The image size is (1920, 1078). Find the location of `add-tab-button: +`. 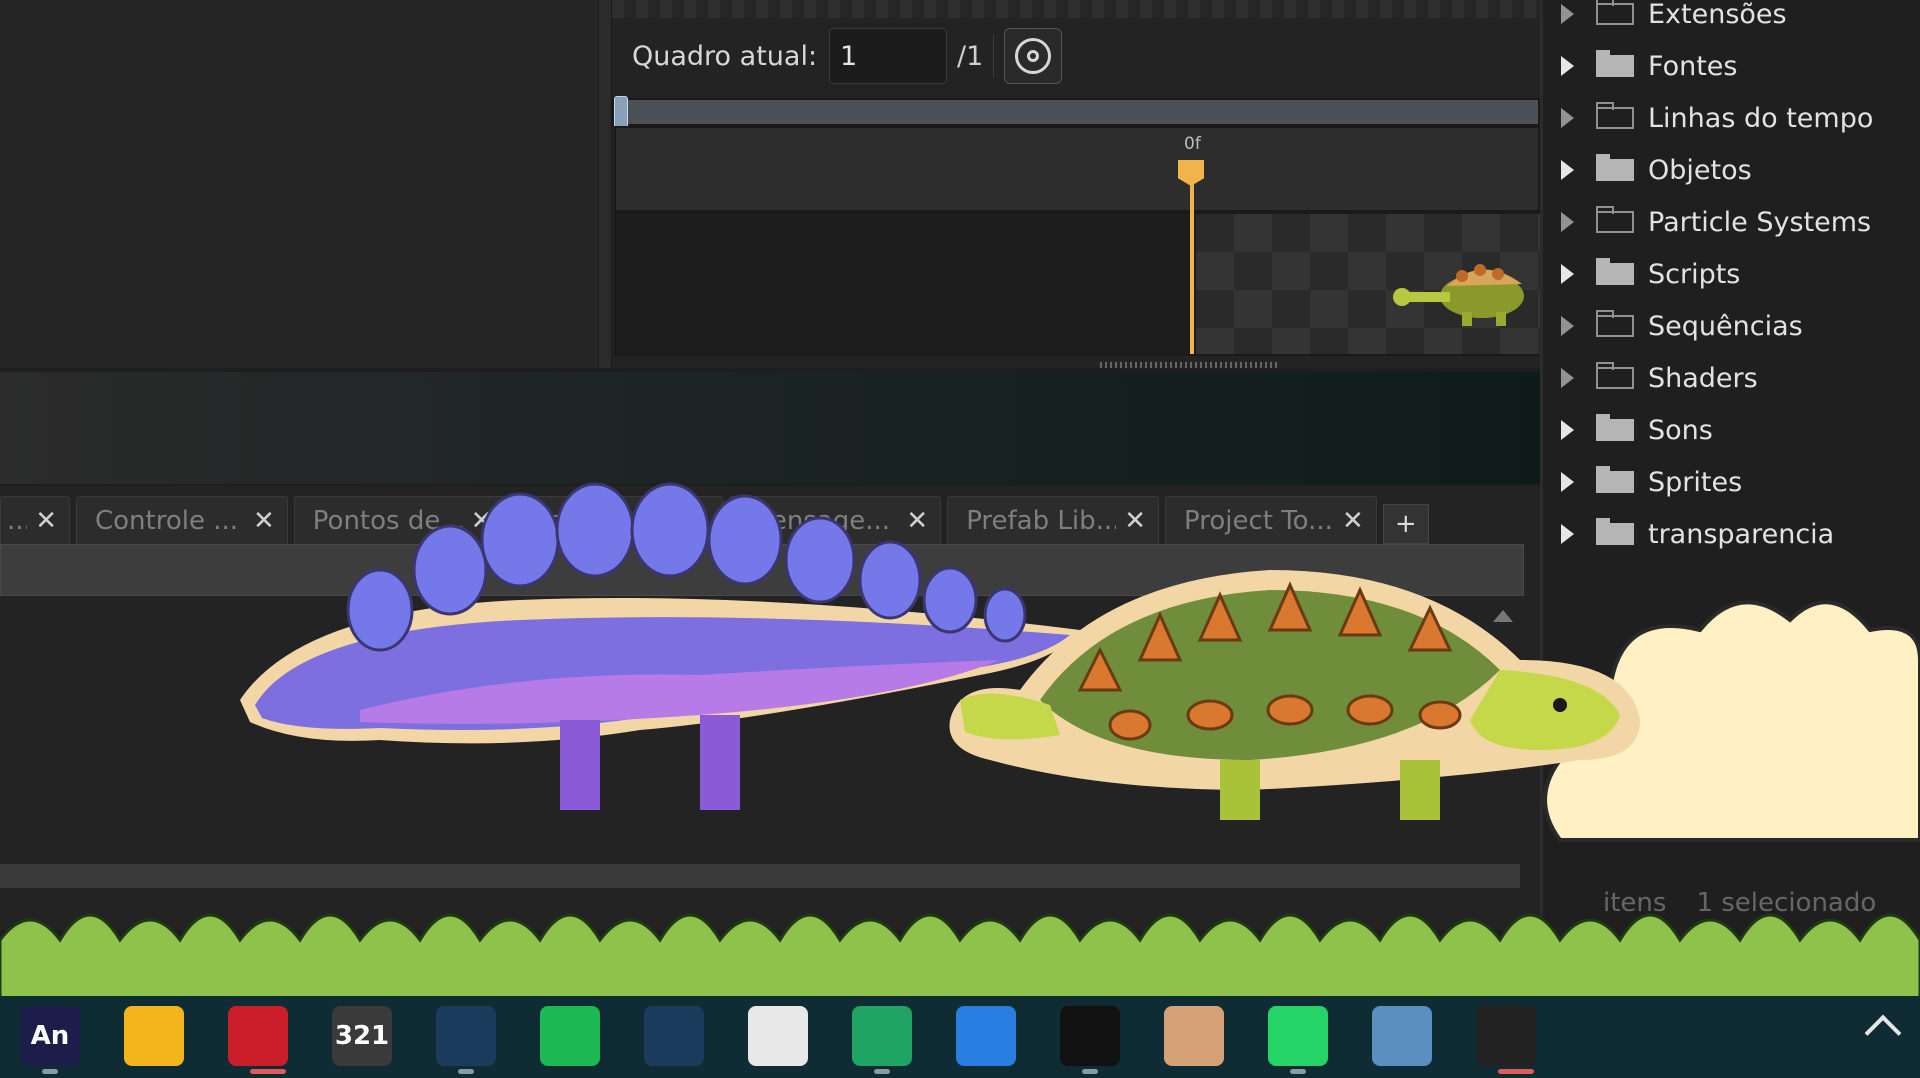

add-tab-button: + is located at coordinates (1405, 524).